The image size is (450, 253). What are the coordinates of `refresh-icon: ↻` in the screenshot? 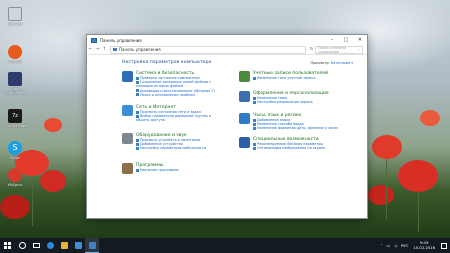 It's located at (311, 49).